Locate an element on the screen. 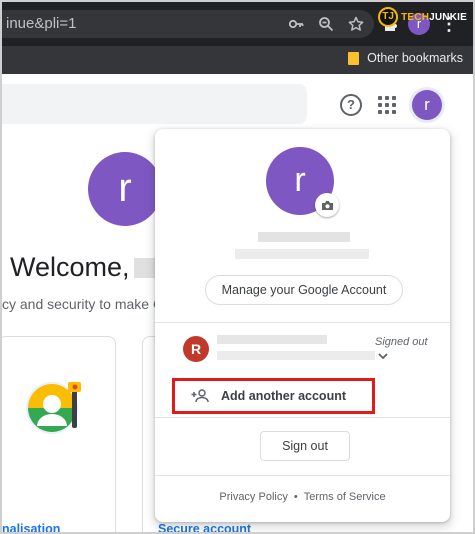 Image resolution: width=475 pixels, height=534 pixels. help-icon: ? is located at coordinates (351, 105).